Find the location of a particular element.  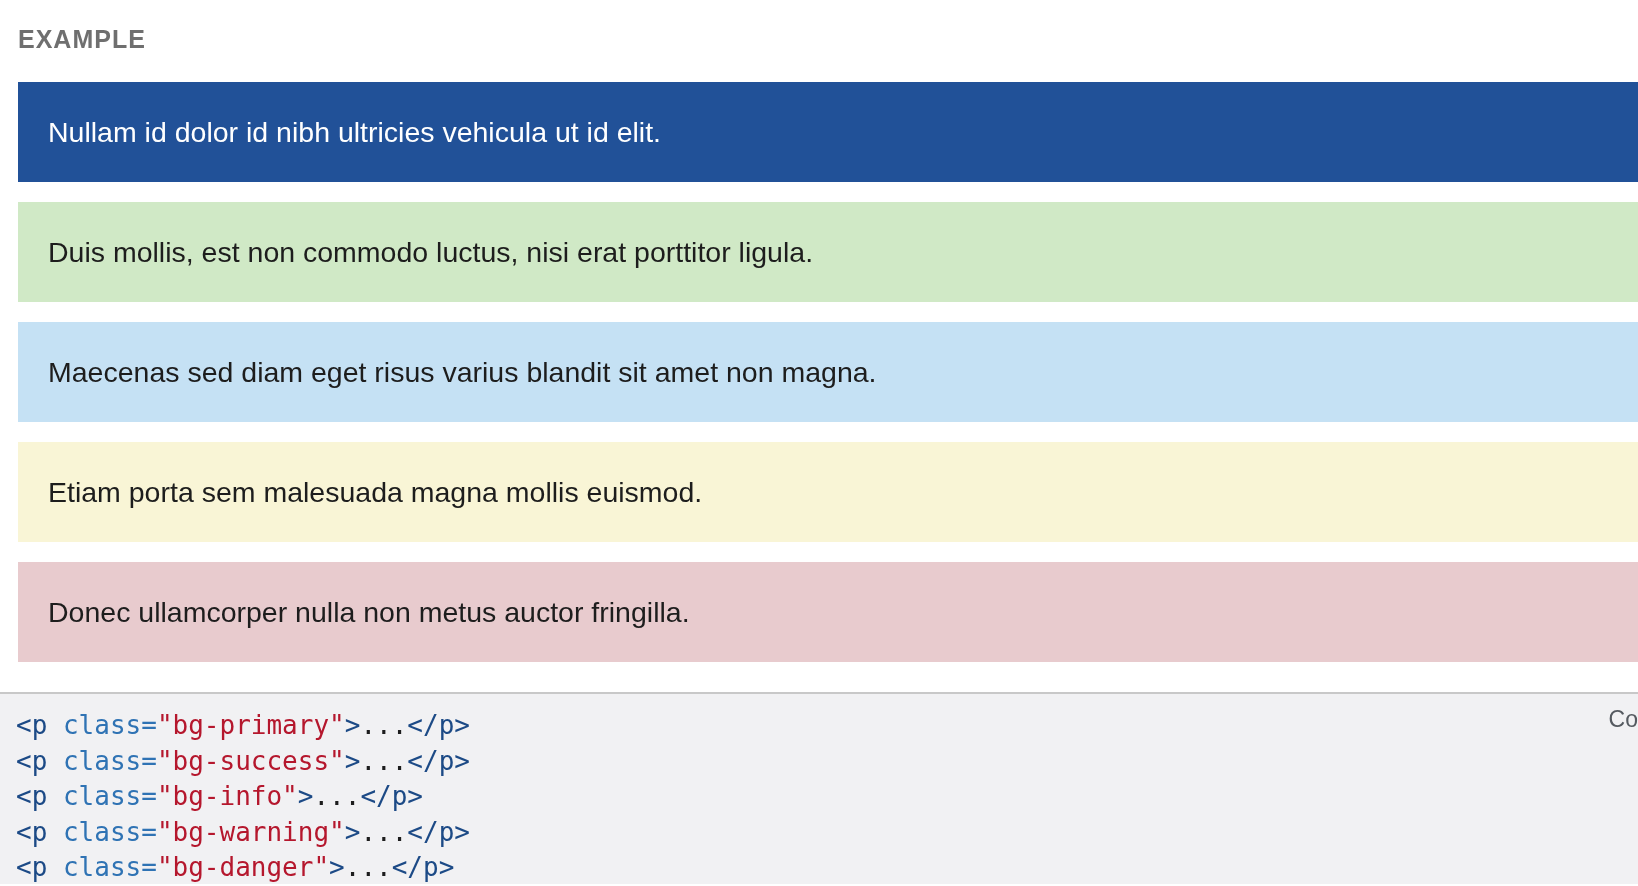

code-line: <p class="bg-info">...</p> is located at coordinates (220, 796).